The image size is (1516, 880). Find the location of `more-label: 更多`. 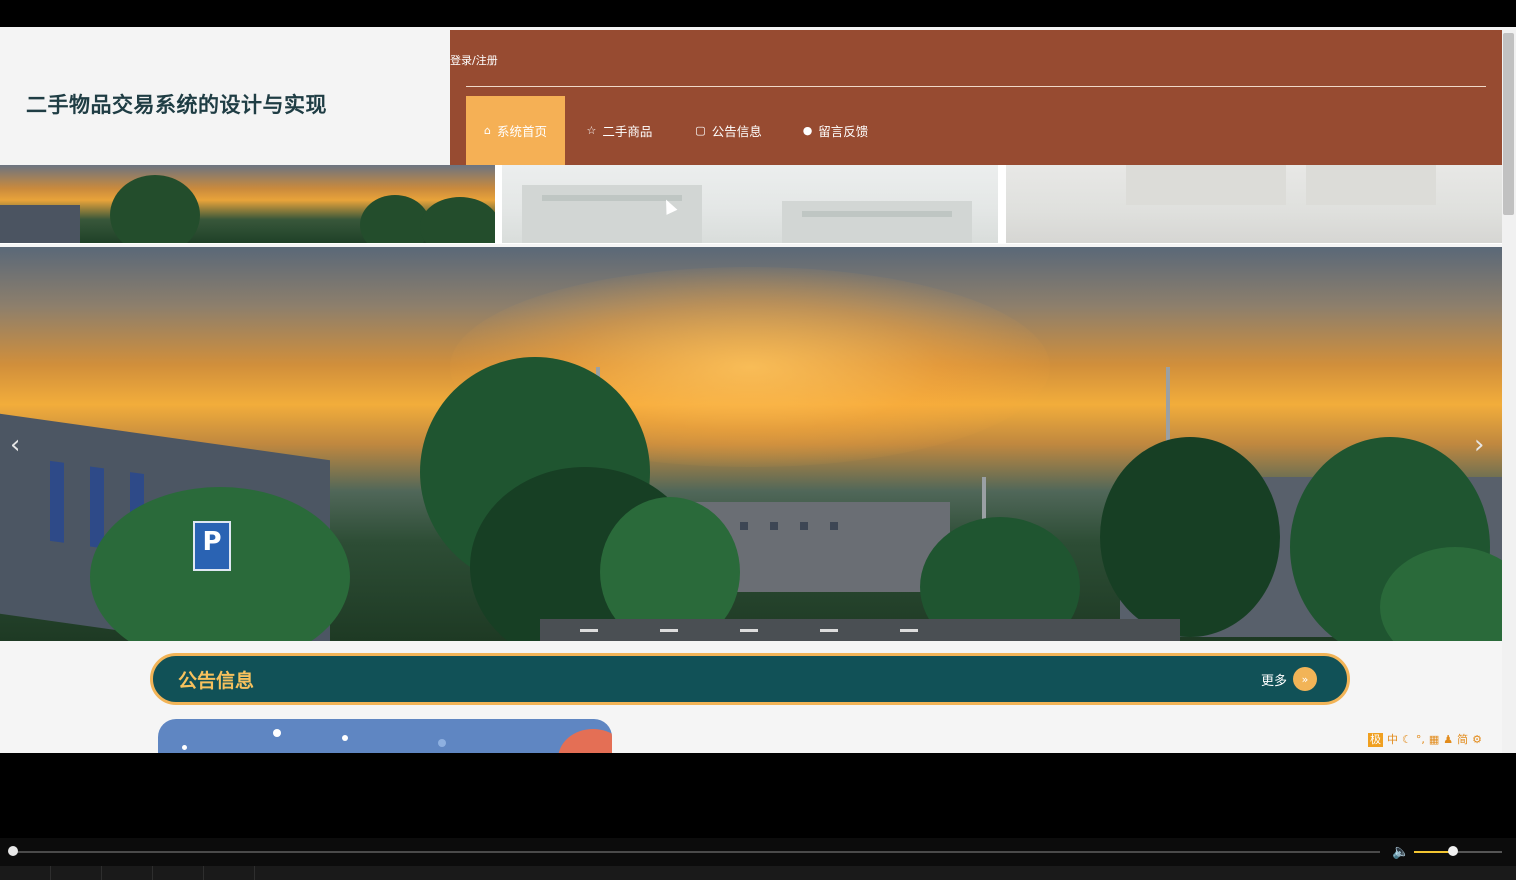

more-label: 更多 is located at coordinates (1273, 681).